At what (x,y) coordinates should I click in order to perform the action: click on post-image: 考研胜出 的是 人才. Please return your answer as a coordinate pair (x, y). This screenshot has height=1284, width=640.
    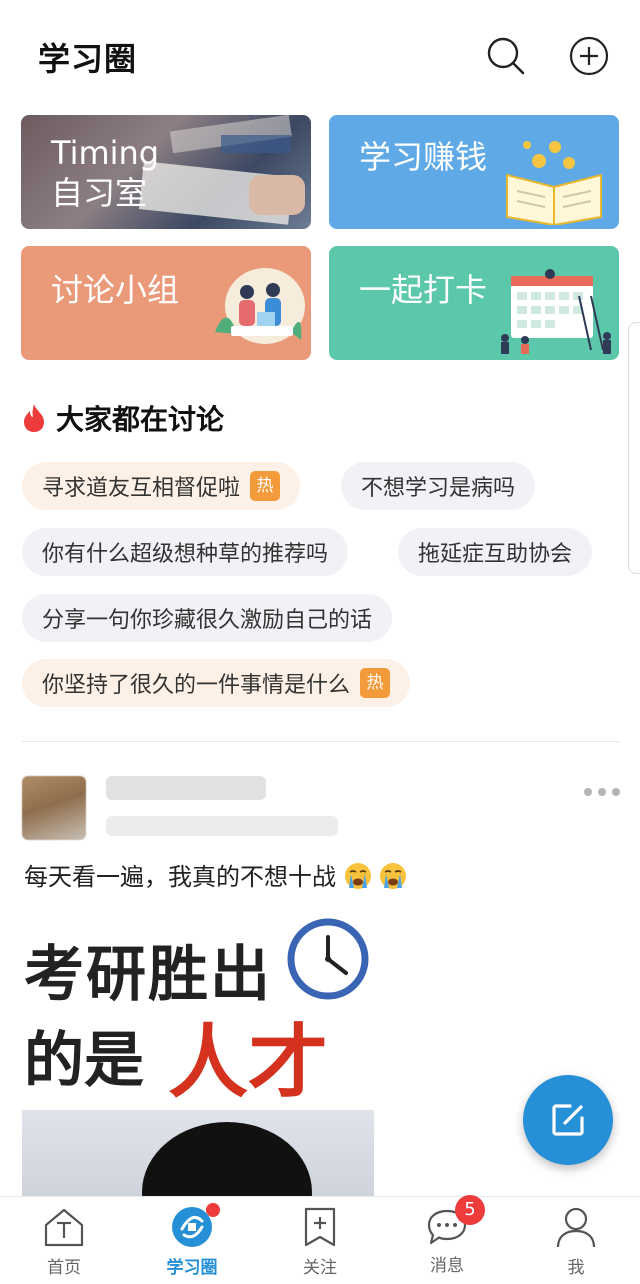
    Looking at the image, I should click on (210, 1054).